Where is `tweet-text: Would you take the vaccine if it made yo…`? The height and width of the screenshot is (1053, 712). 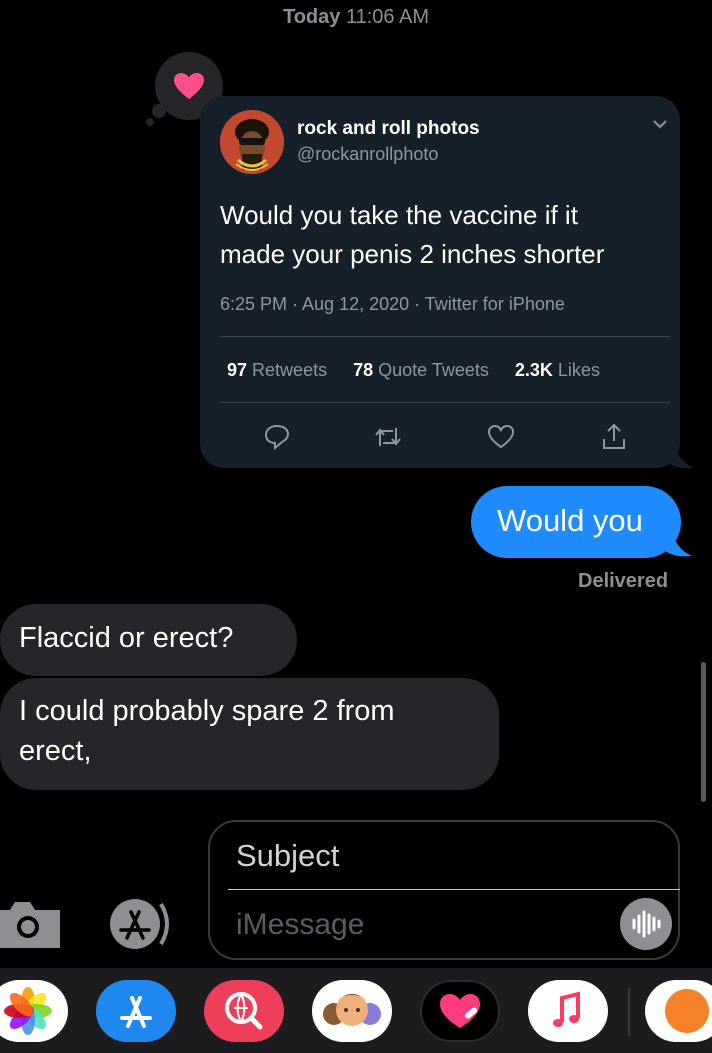
tweet-text: Would you take the vaccine if it made yo… is located at coordinates (442, 235).